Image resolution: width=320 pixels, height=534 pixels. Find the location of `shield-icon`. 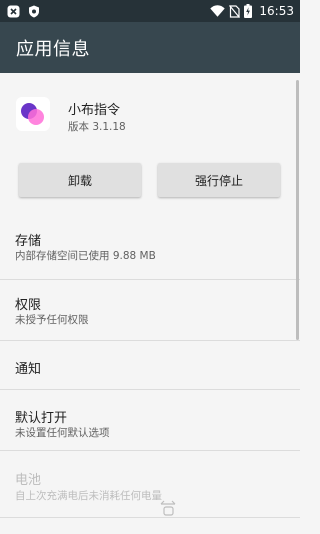

shield-icon is located at coordinates (34, 11).